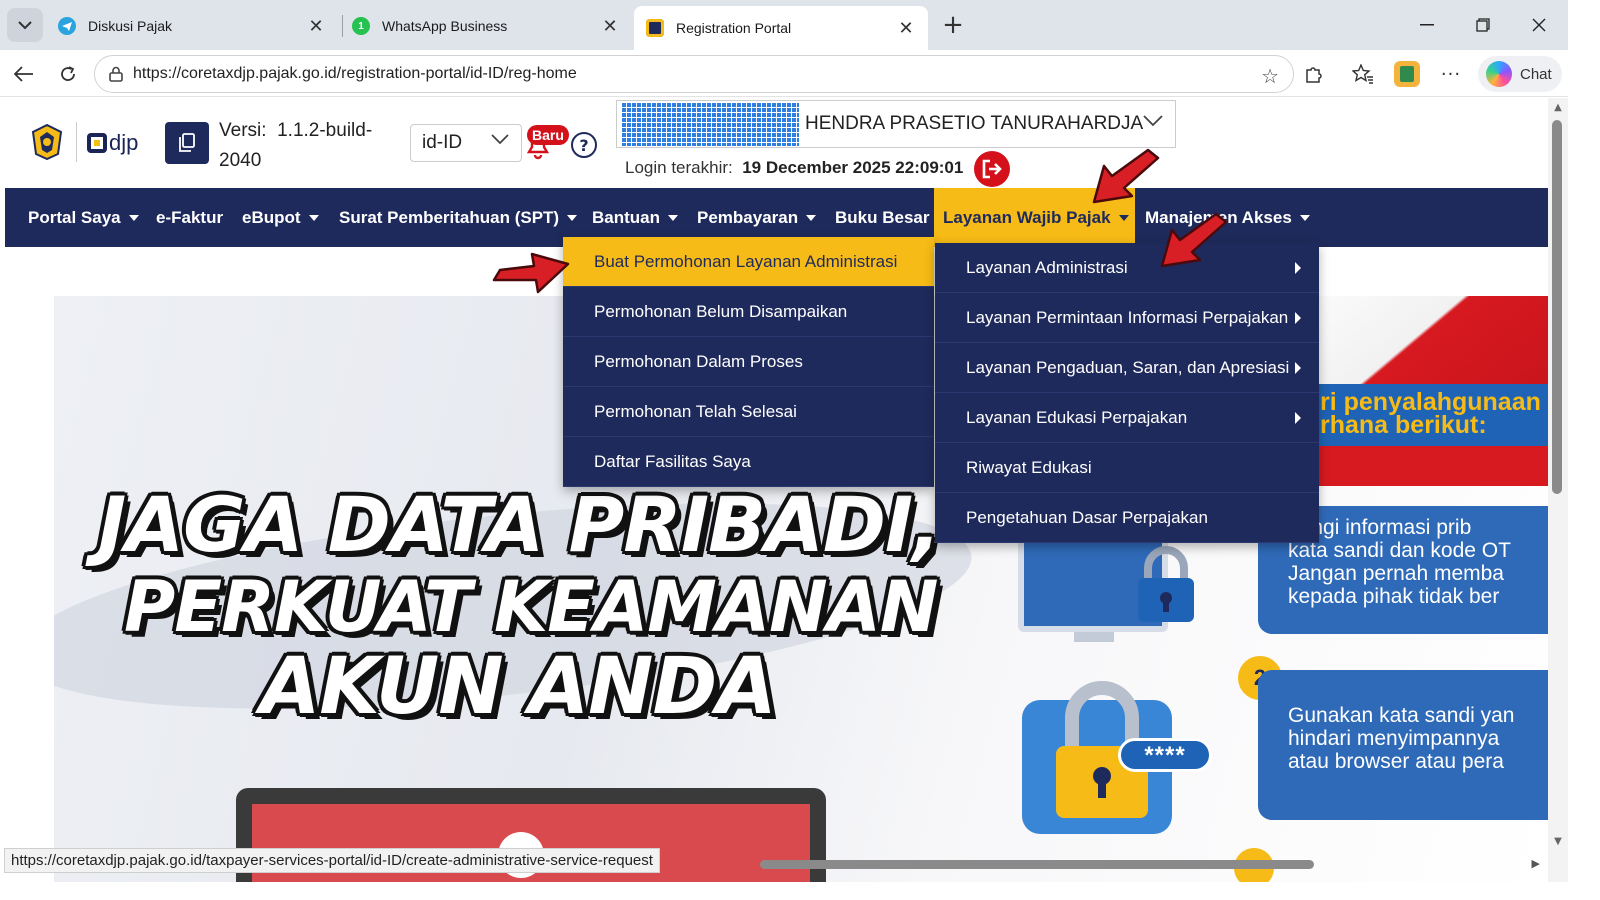 The image size is (1600, 900). I want to click on arrow-left-icon, so click(23, 74).